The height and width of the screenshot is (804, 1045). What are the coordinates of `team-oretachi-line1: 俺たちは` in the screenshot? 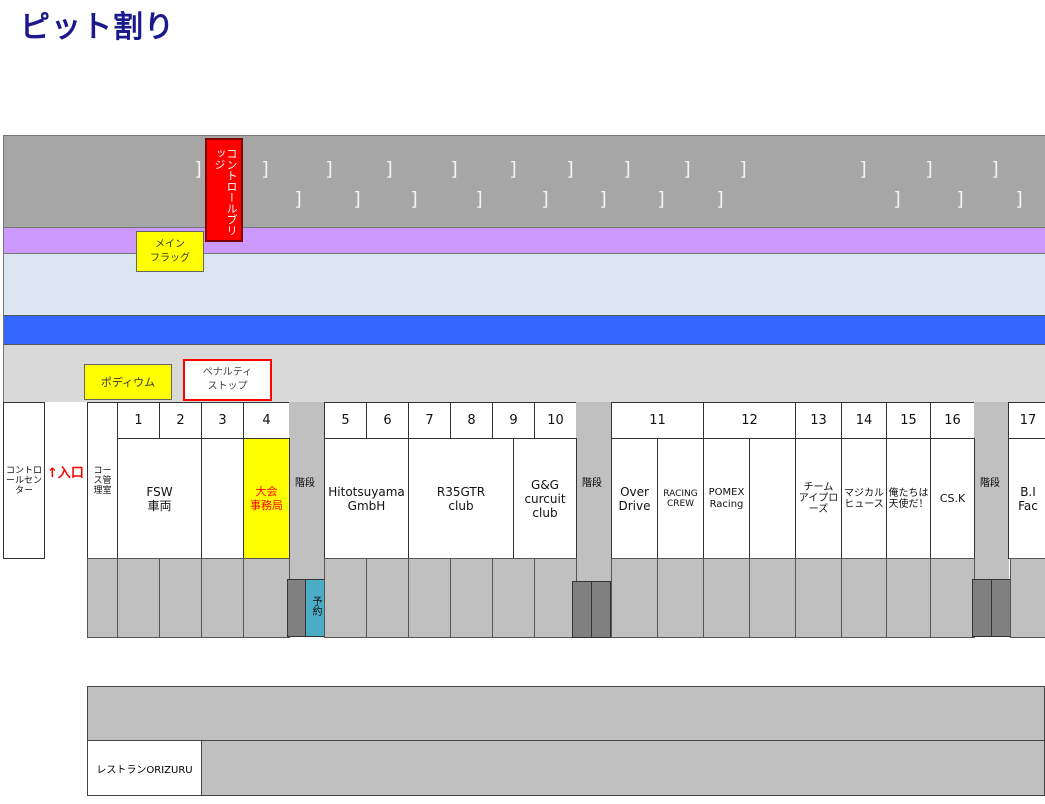 It's located at (908, 493).